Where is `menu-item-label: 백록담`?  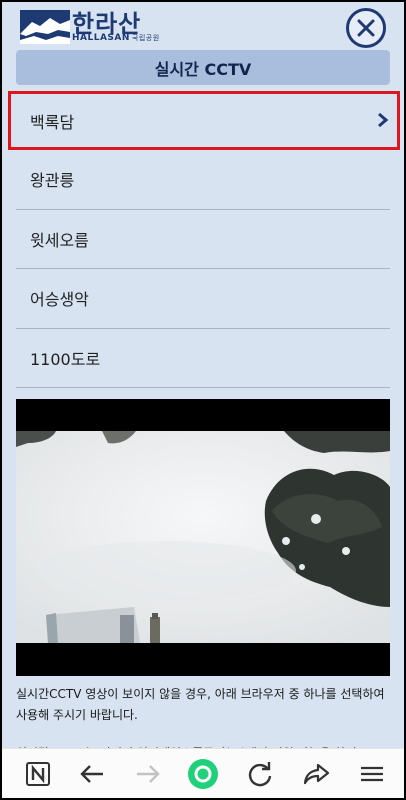 menu-item-label: 백록담 is located at coordinates (52, 122).